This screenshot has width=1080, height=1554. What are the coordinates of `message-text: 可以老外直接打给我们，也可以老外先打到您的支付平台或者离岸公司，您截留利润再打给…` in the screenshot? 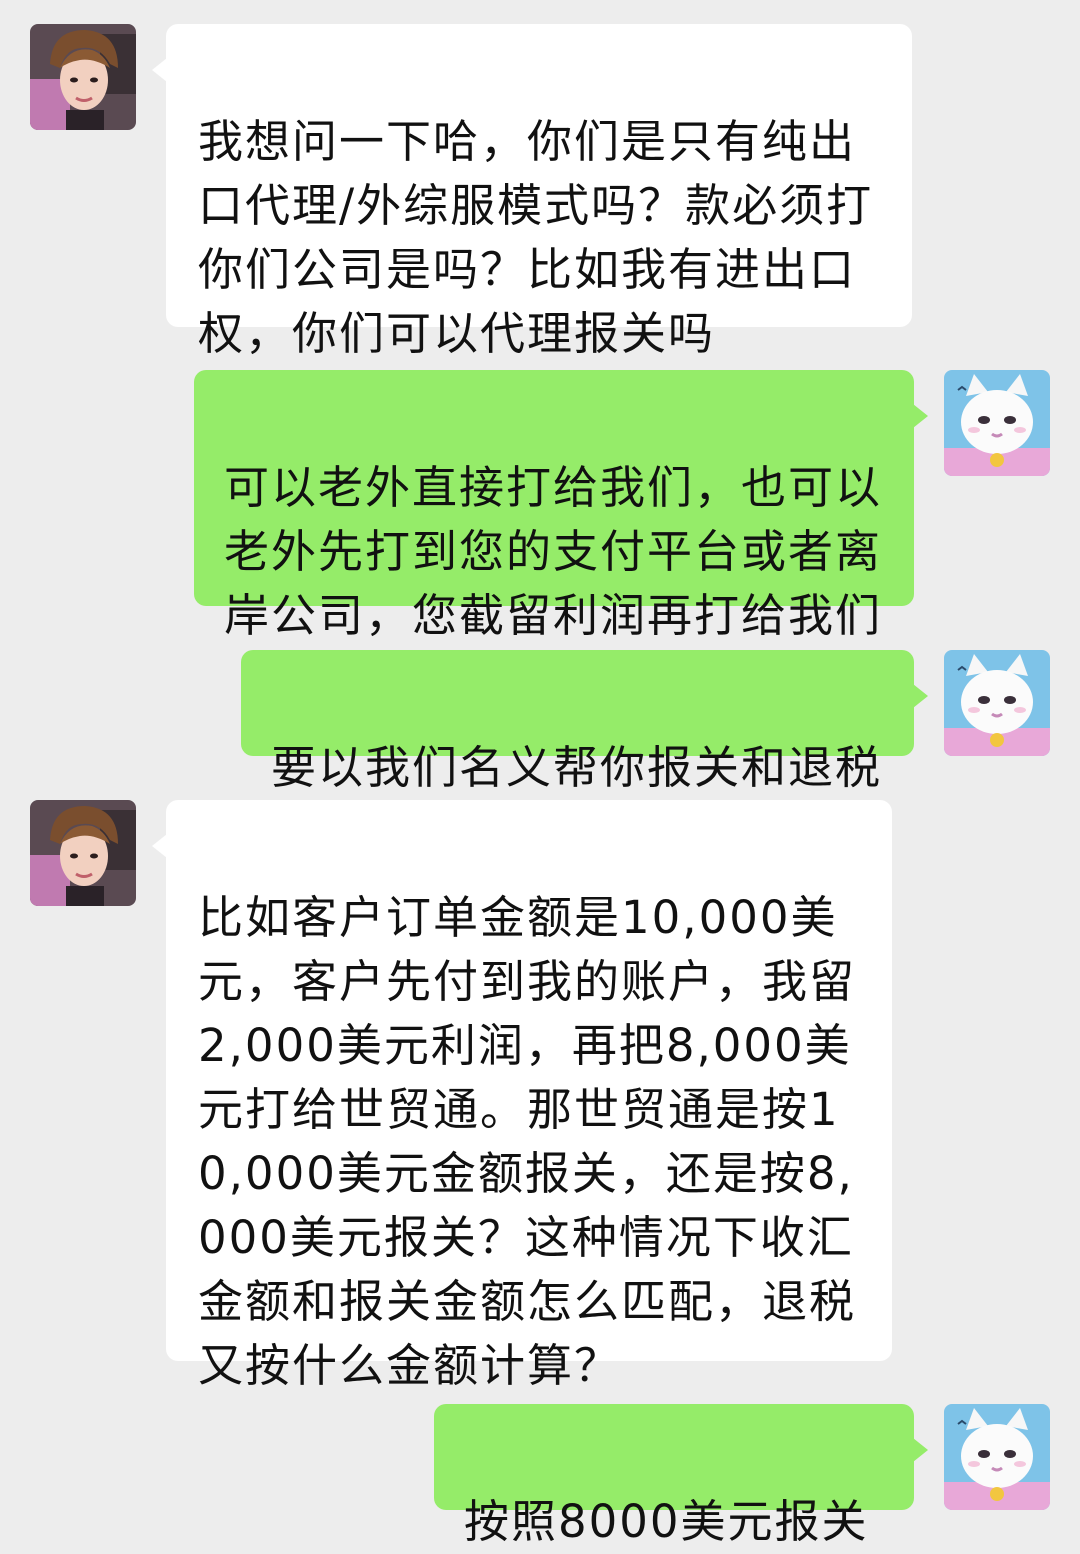 It's located at (553, 551).